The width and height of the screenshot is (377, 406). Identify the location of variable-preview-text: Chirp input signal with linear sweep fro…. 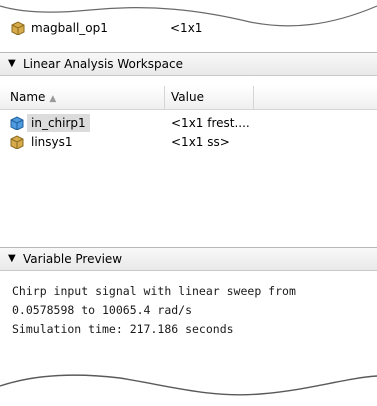
(154, 310).